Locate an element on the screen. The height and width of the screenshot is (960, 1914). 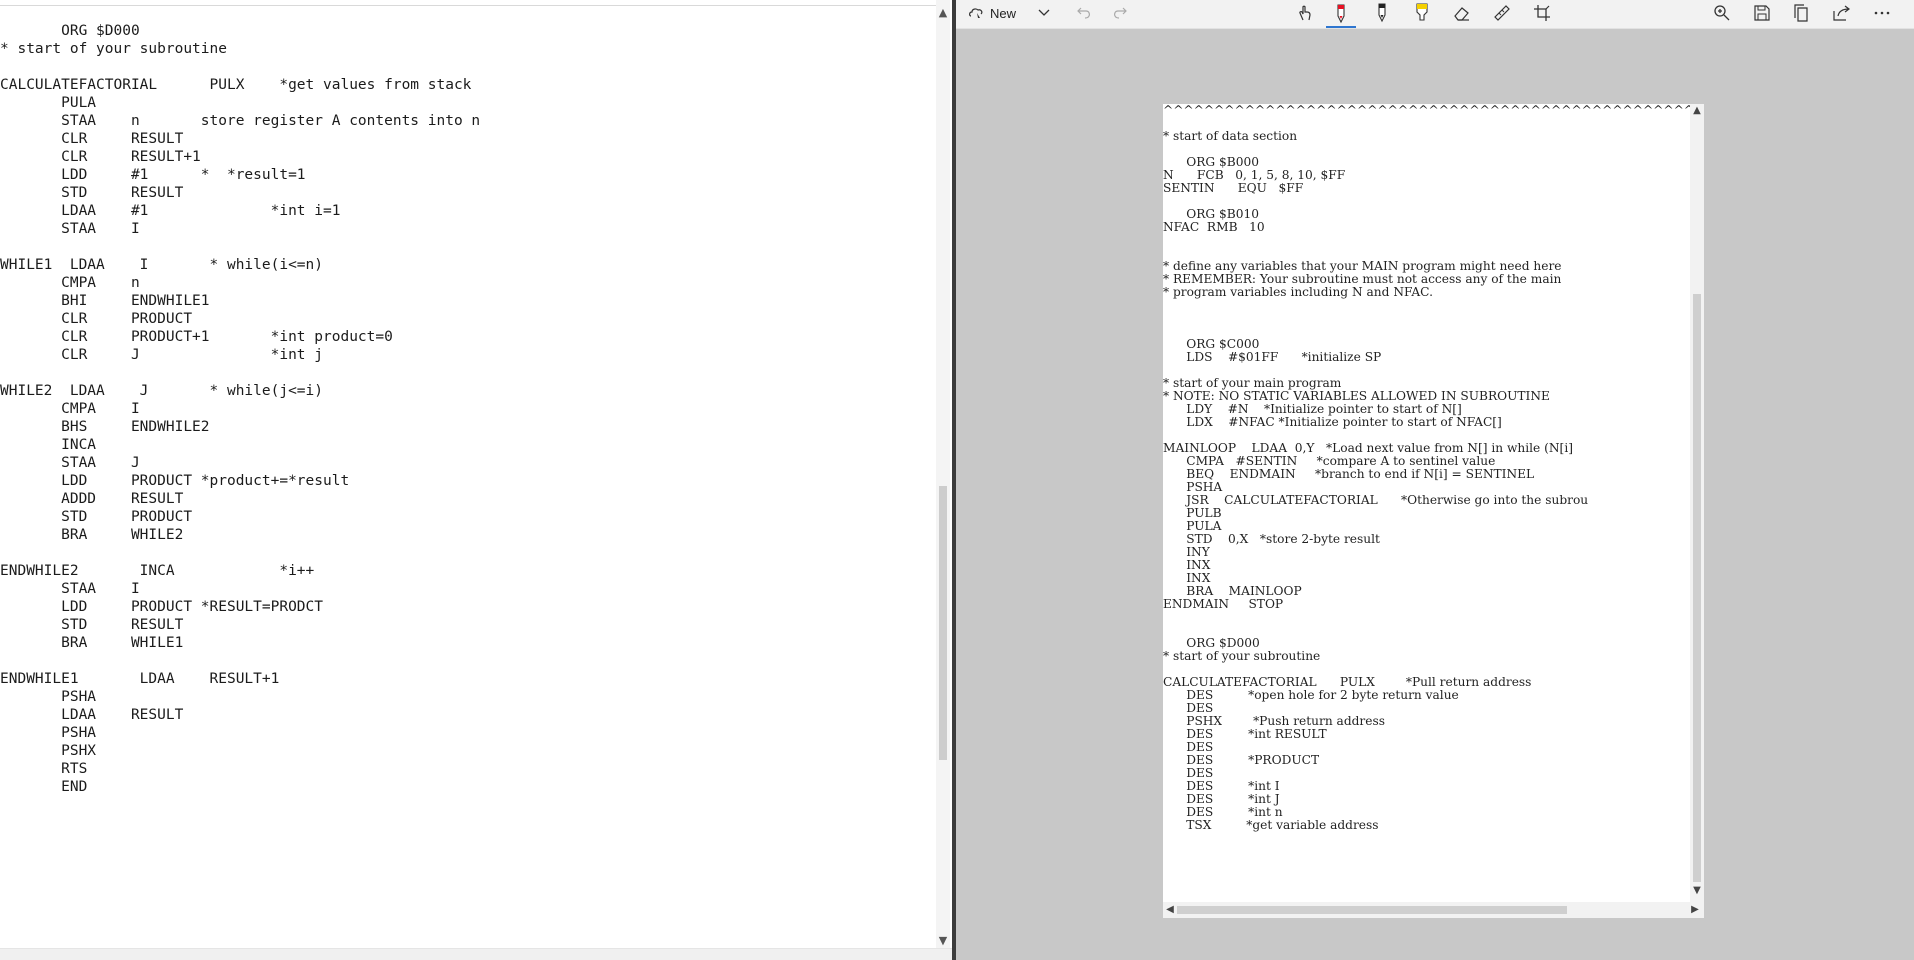
touch-writing-icon is located at coordinates (1305, 13).